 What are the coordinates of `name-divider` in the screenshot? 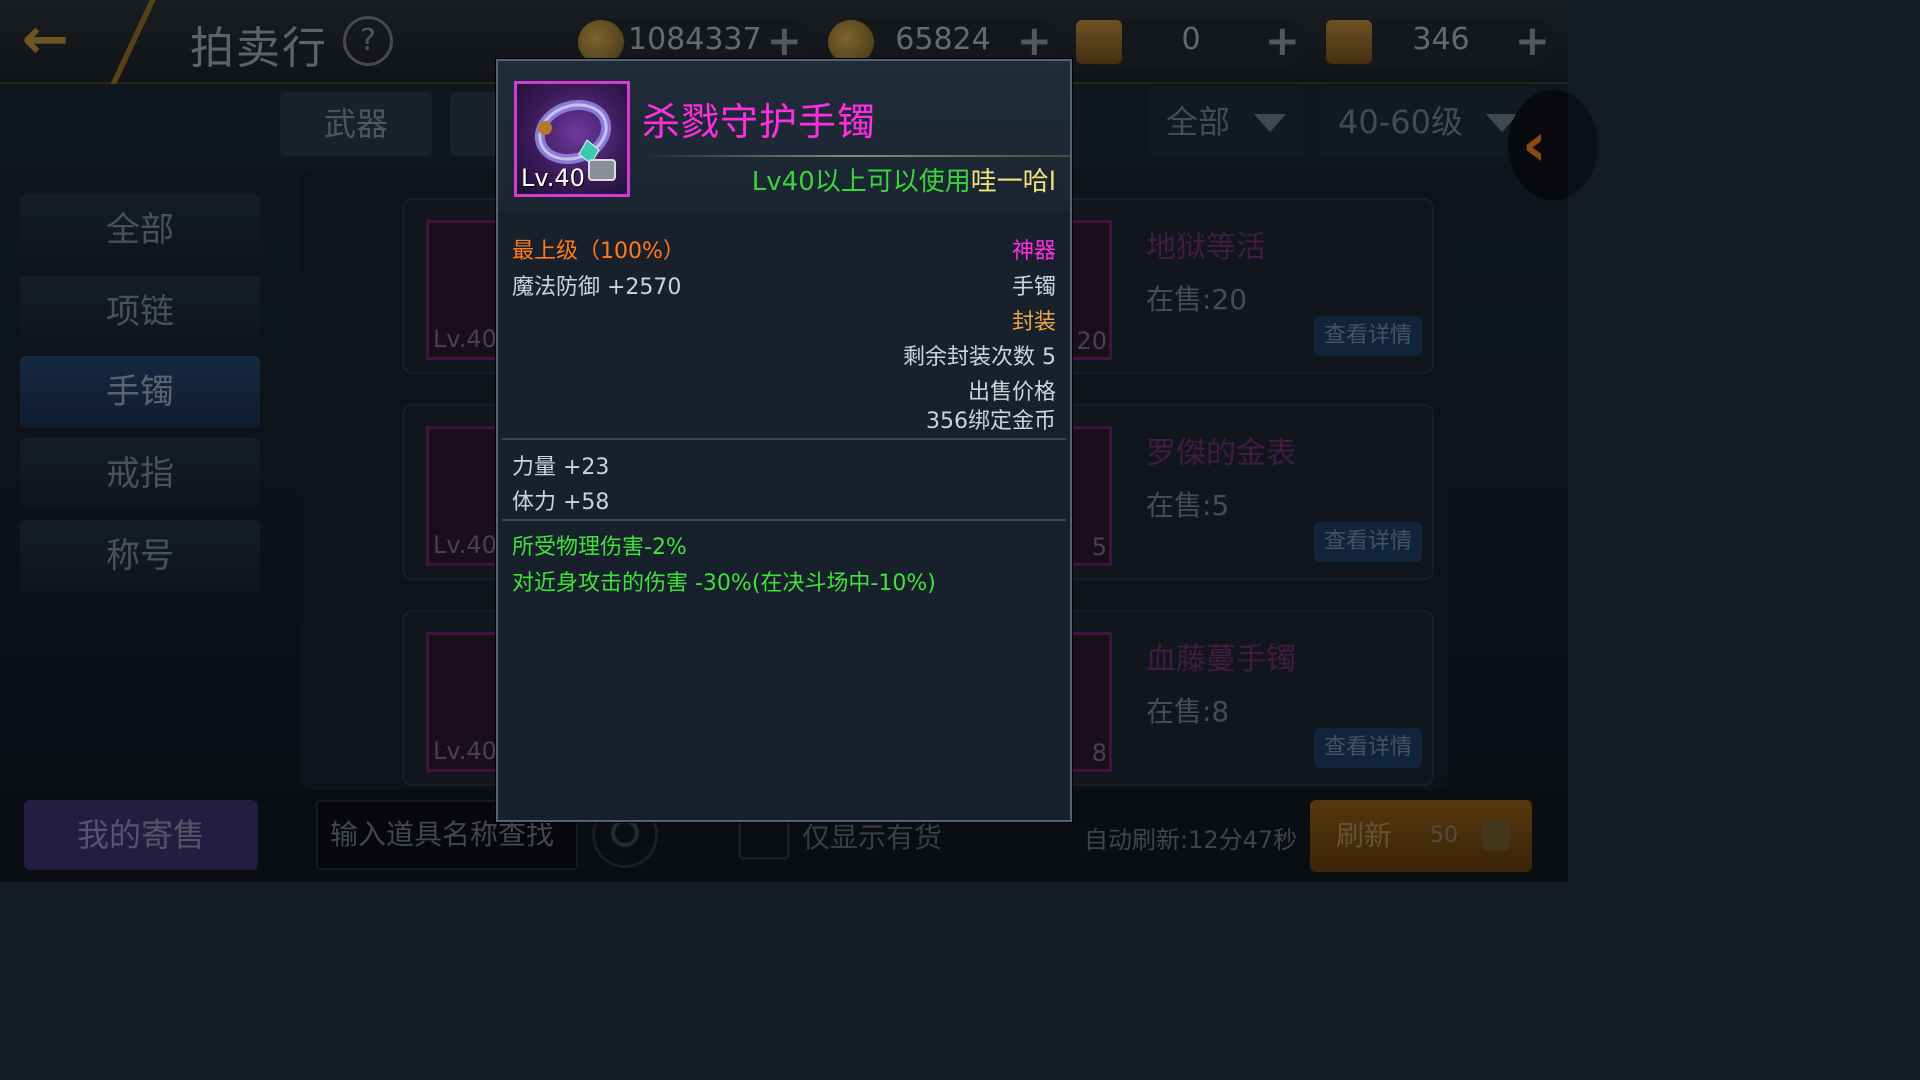 It's located at (852, 156).